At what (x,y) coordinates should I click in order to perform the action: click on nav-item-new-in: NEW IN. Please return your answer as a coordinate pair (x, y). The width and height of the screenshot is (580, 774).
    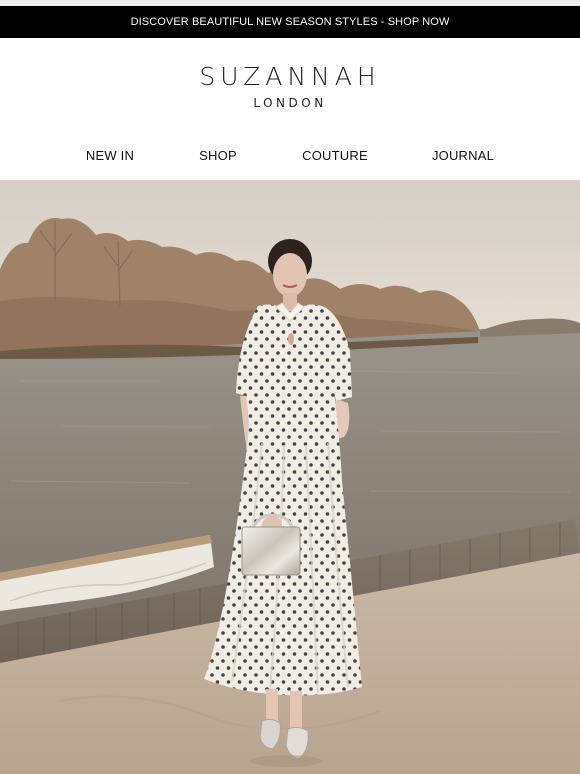
    Looking at the image, I should click on (110, 155).